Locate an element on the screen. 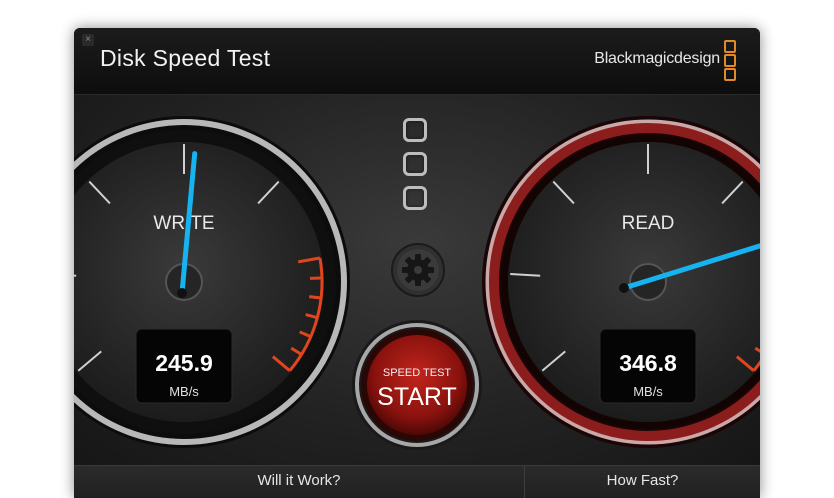  start-button-caption: SPEED TEST is located at coordinates (417, 373).